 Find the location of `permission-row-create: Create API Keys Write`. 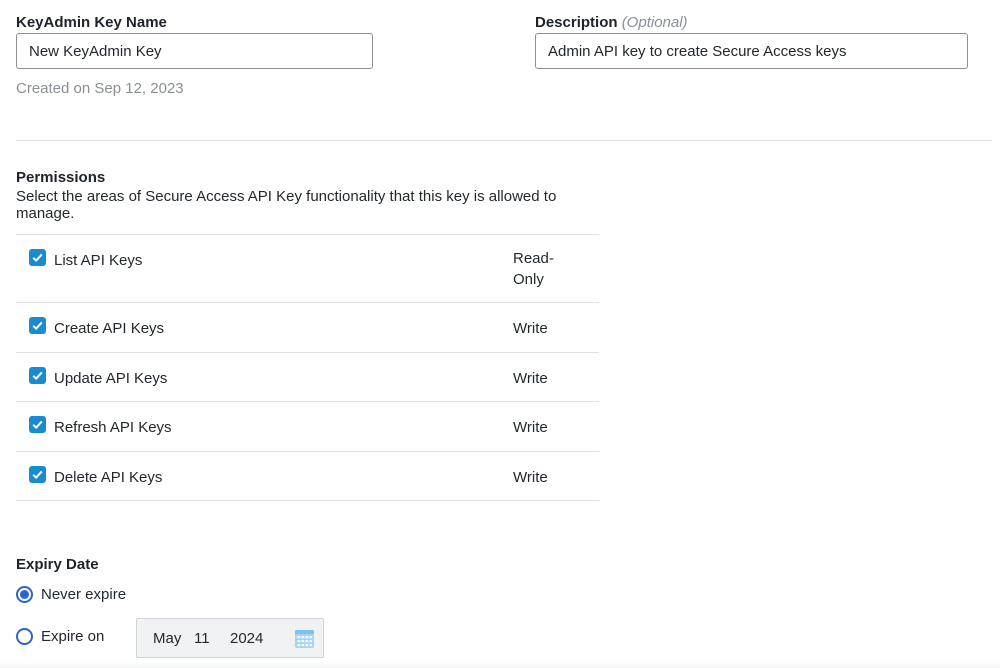

permission-row-create: Create API Keys Write is located at coordinates (307, 328).